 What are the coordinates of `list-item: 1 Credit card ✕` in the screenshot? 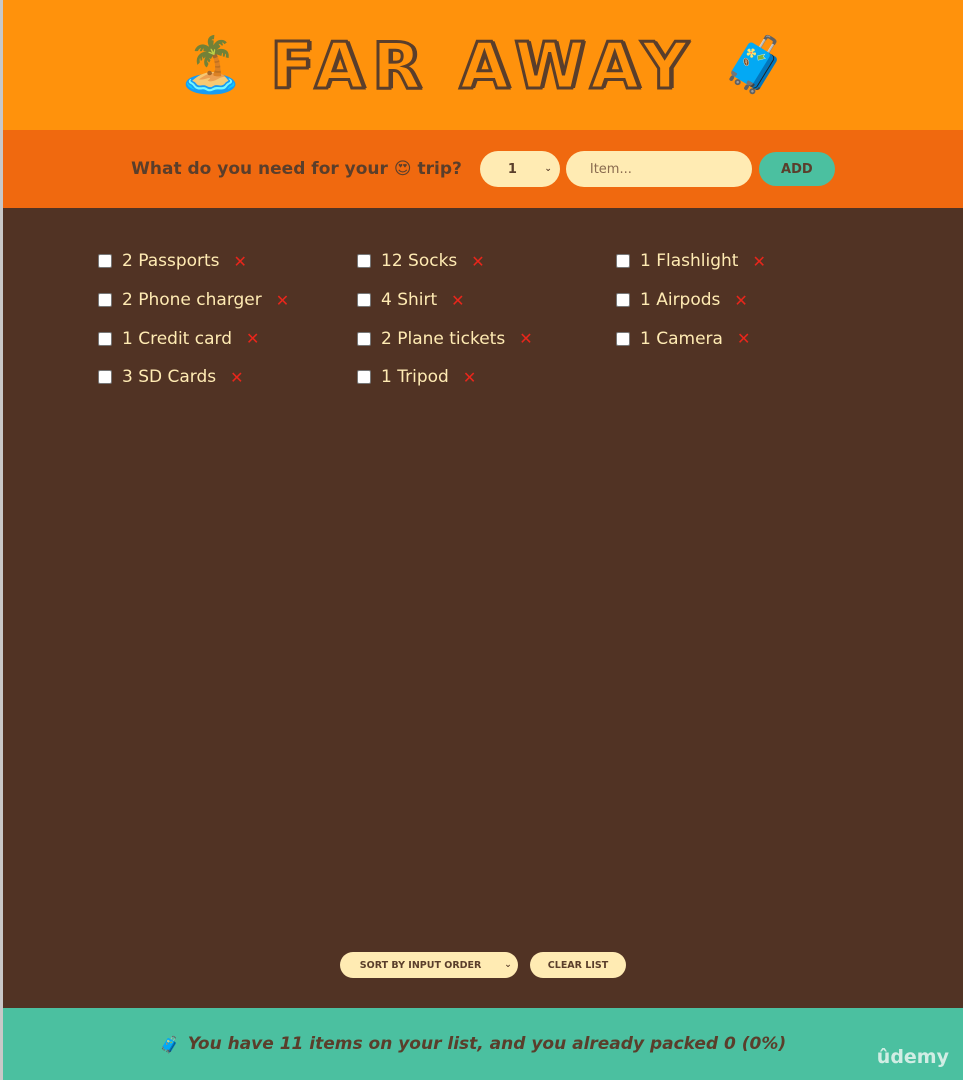 It's located at (227, 338).